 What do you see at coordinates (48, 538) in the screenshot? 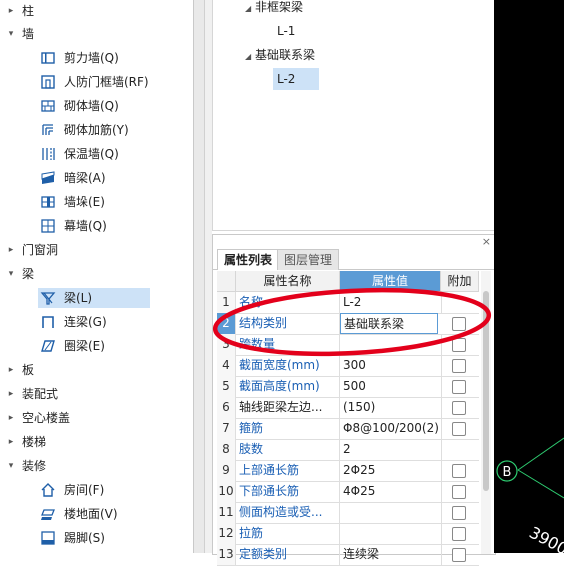
I see `skirting-icon` at bounding box center [48, 538].